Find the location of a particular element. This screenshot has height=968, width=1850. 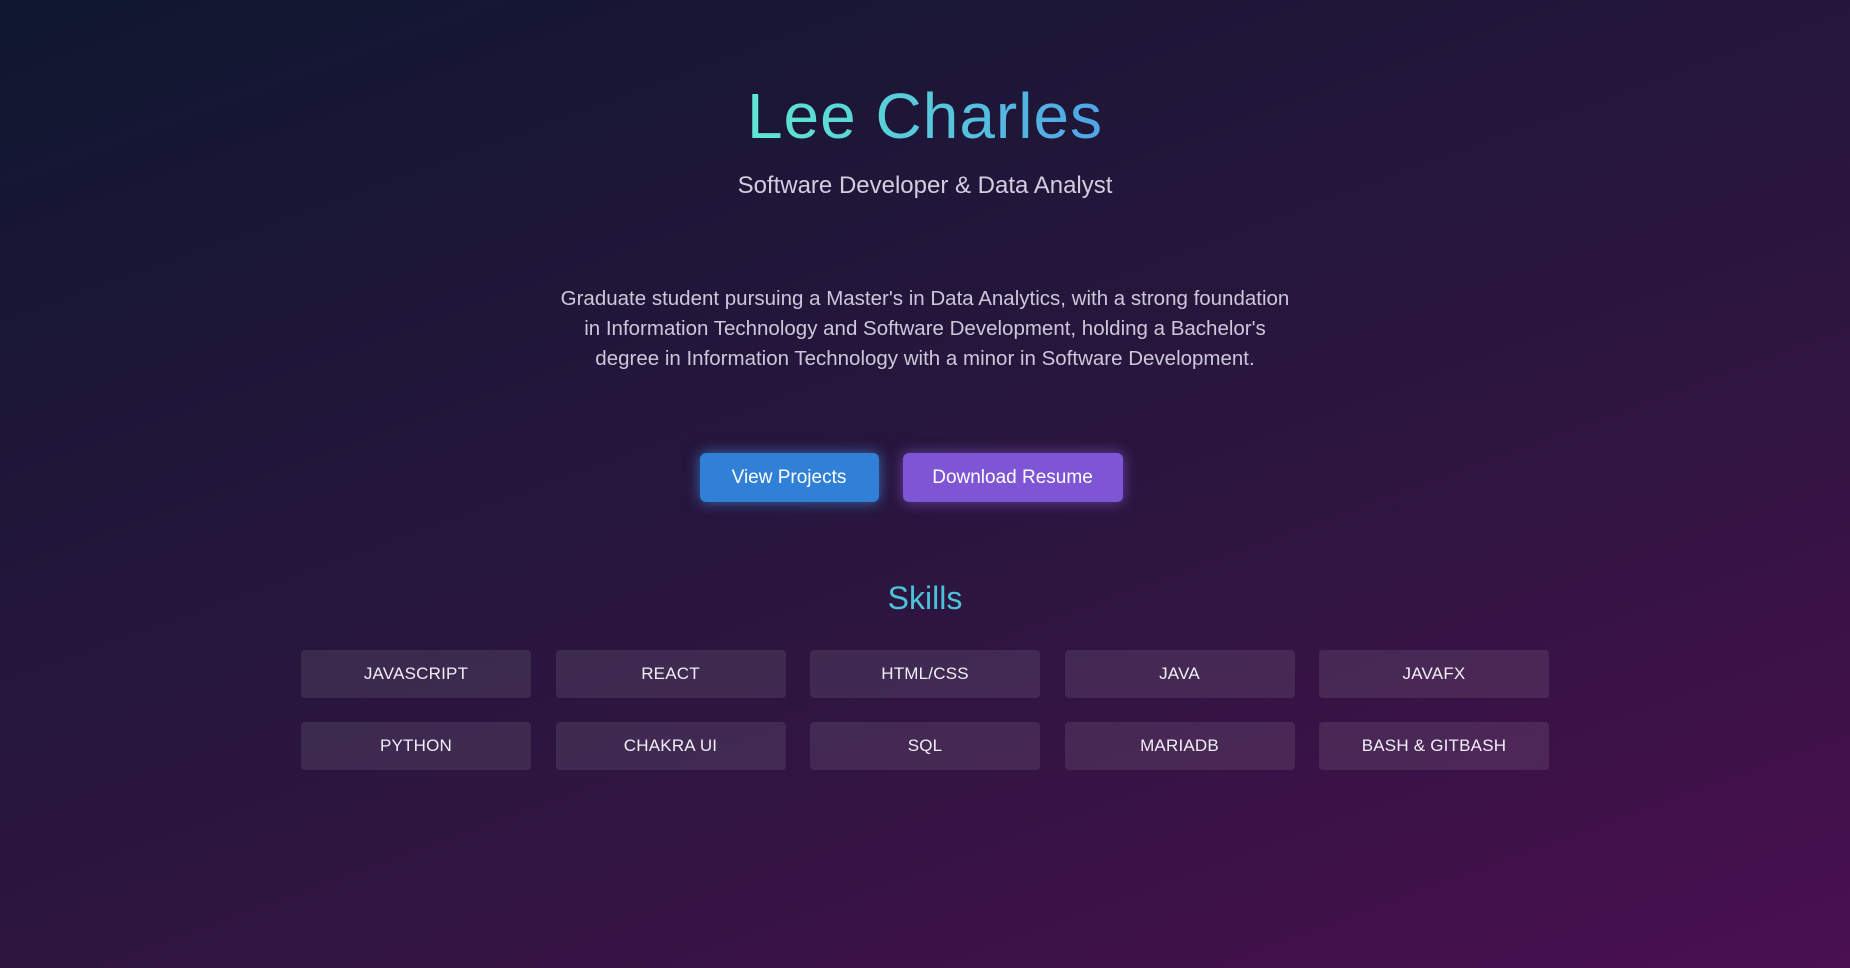

name-text: Lee Charles is located at coordinates (925, 116).